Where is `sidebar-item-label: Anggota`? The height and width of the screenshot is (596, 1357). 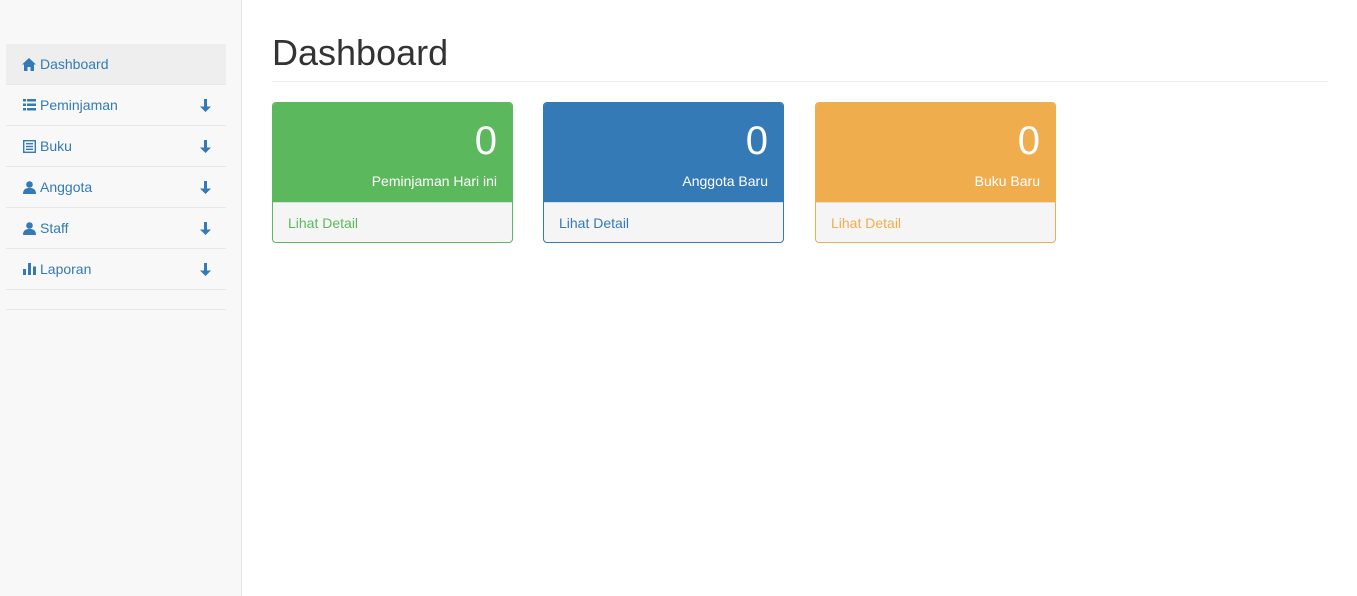
sidebar-item-label: Anggota is located at coordinates (66, 187).